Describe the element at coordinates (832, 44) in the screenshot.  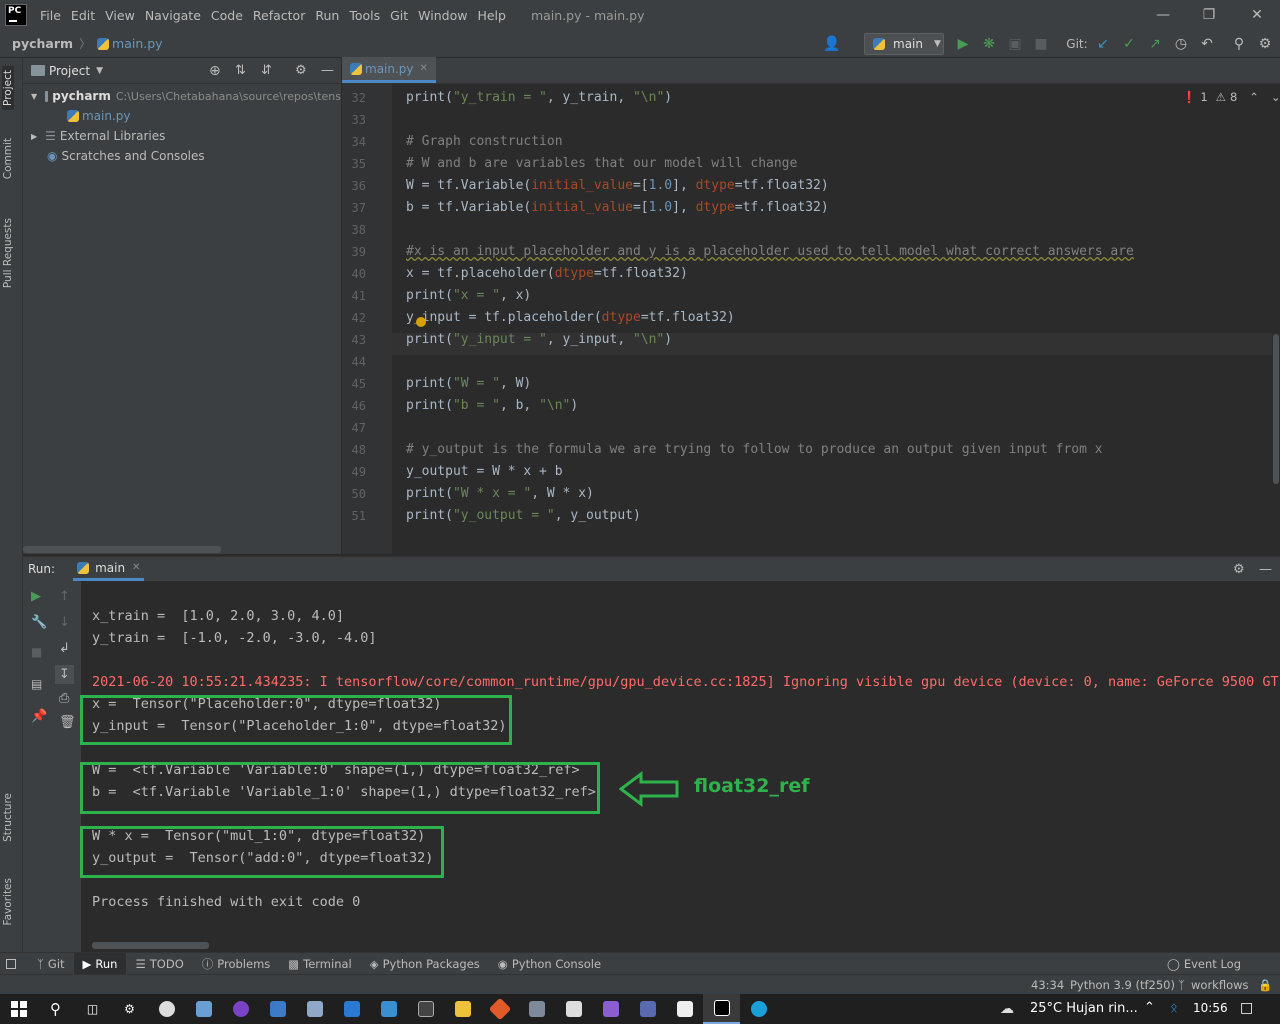
I see `user-account-icon: 👤` at that location.